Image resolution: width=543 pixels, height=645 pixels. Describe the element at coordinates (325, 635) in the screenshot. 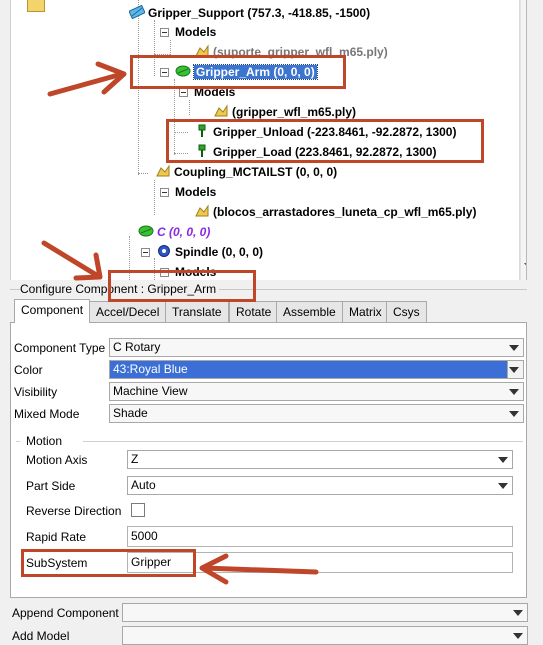

I see `add-model-select` at that location.